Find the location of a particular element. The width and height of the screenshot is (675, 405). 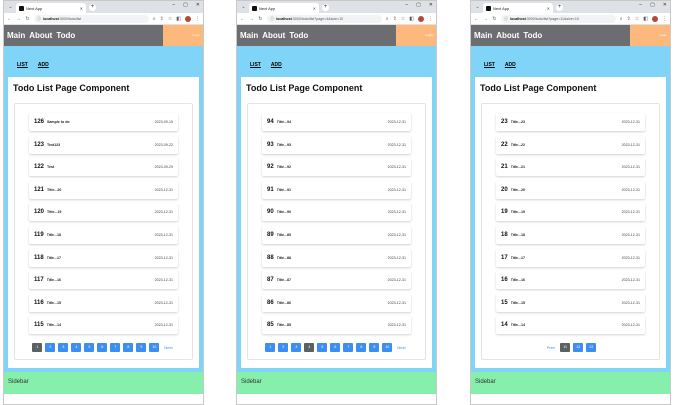

todo-list-item: 20 Title...20 2023-12-31 is located at coordinates (570, 189).